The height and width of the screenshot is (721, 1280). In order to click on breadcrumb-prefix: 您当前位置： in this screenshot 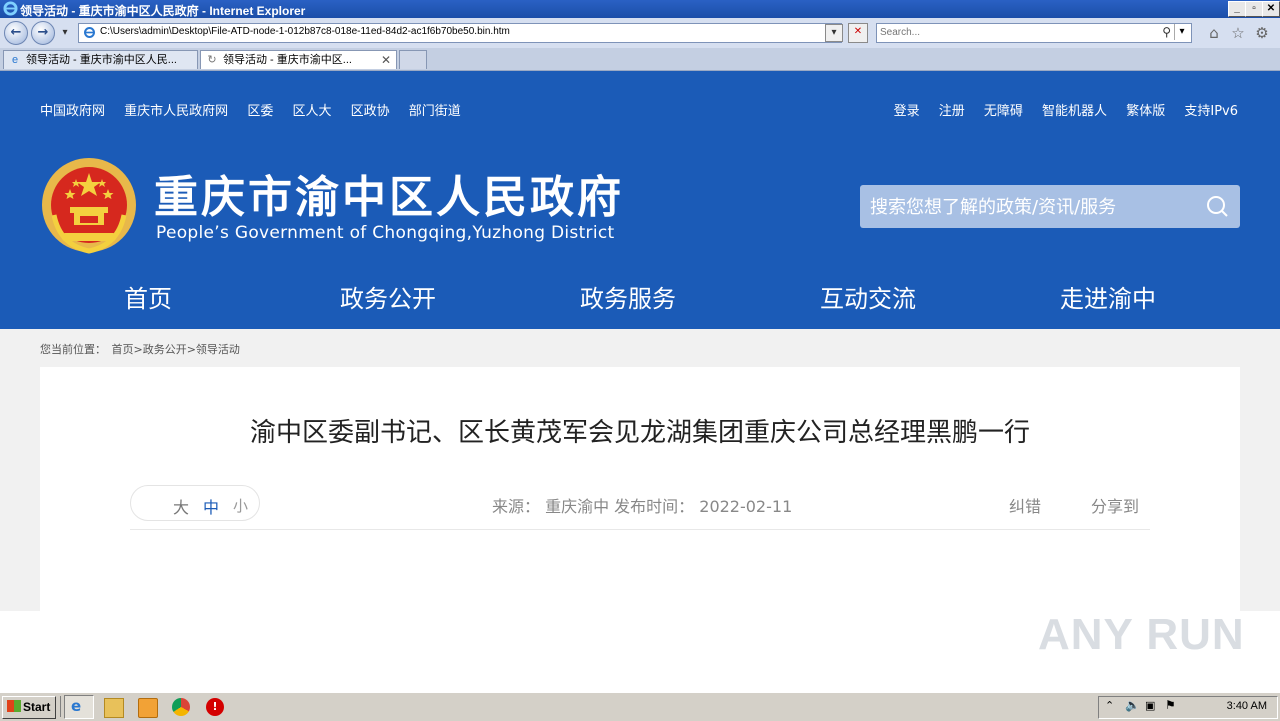, I will do `click(73, 349)`.